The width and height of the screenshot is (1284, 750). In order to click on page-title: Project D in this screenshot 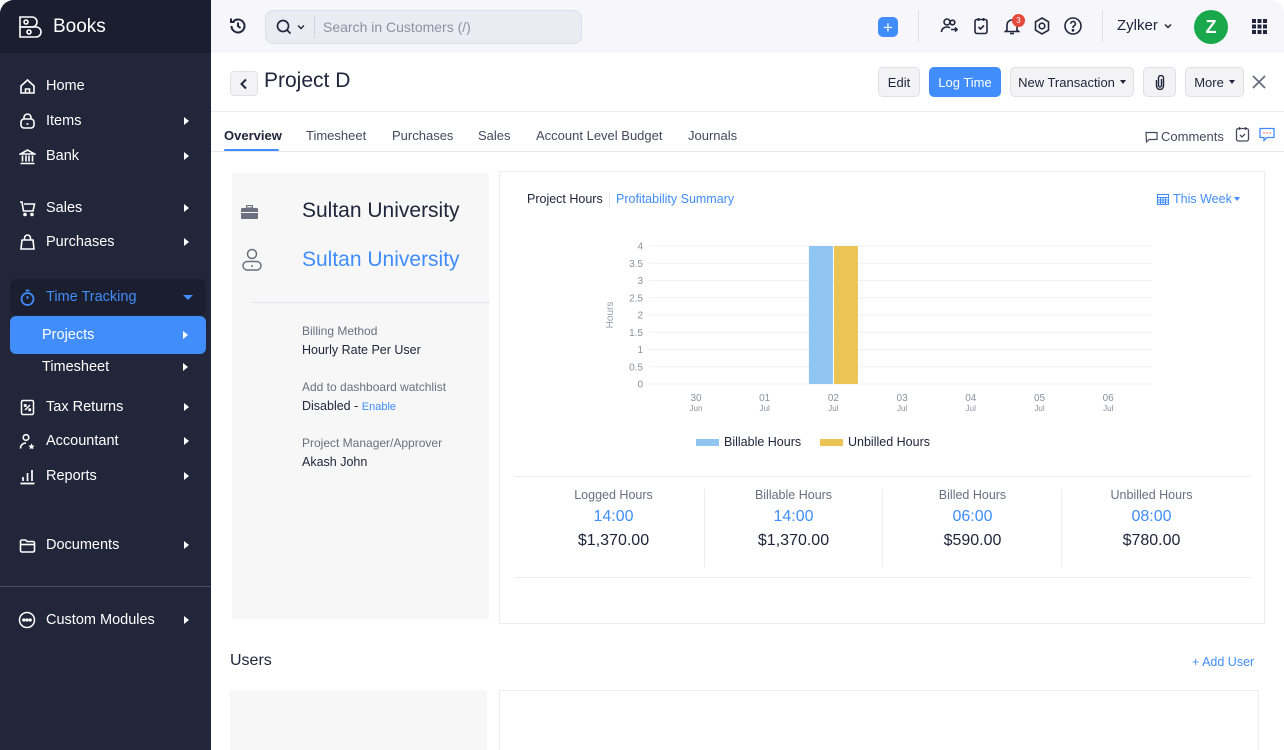, I will do `click(307, 80)`.